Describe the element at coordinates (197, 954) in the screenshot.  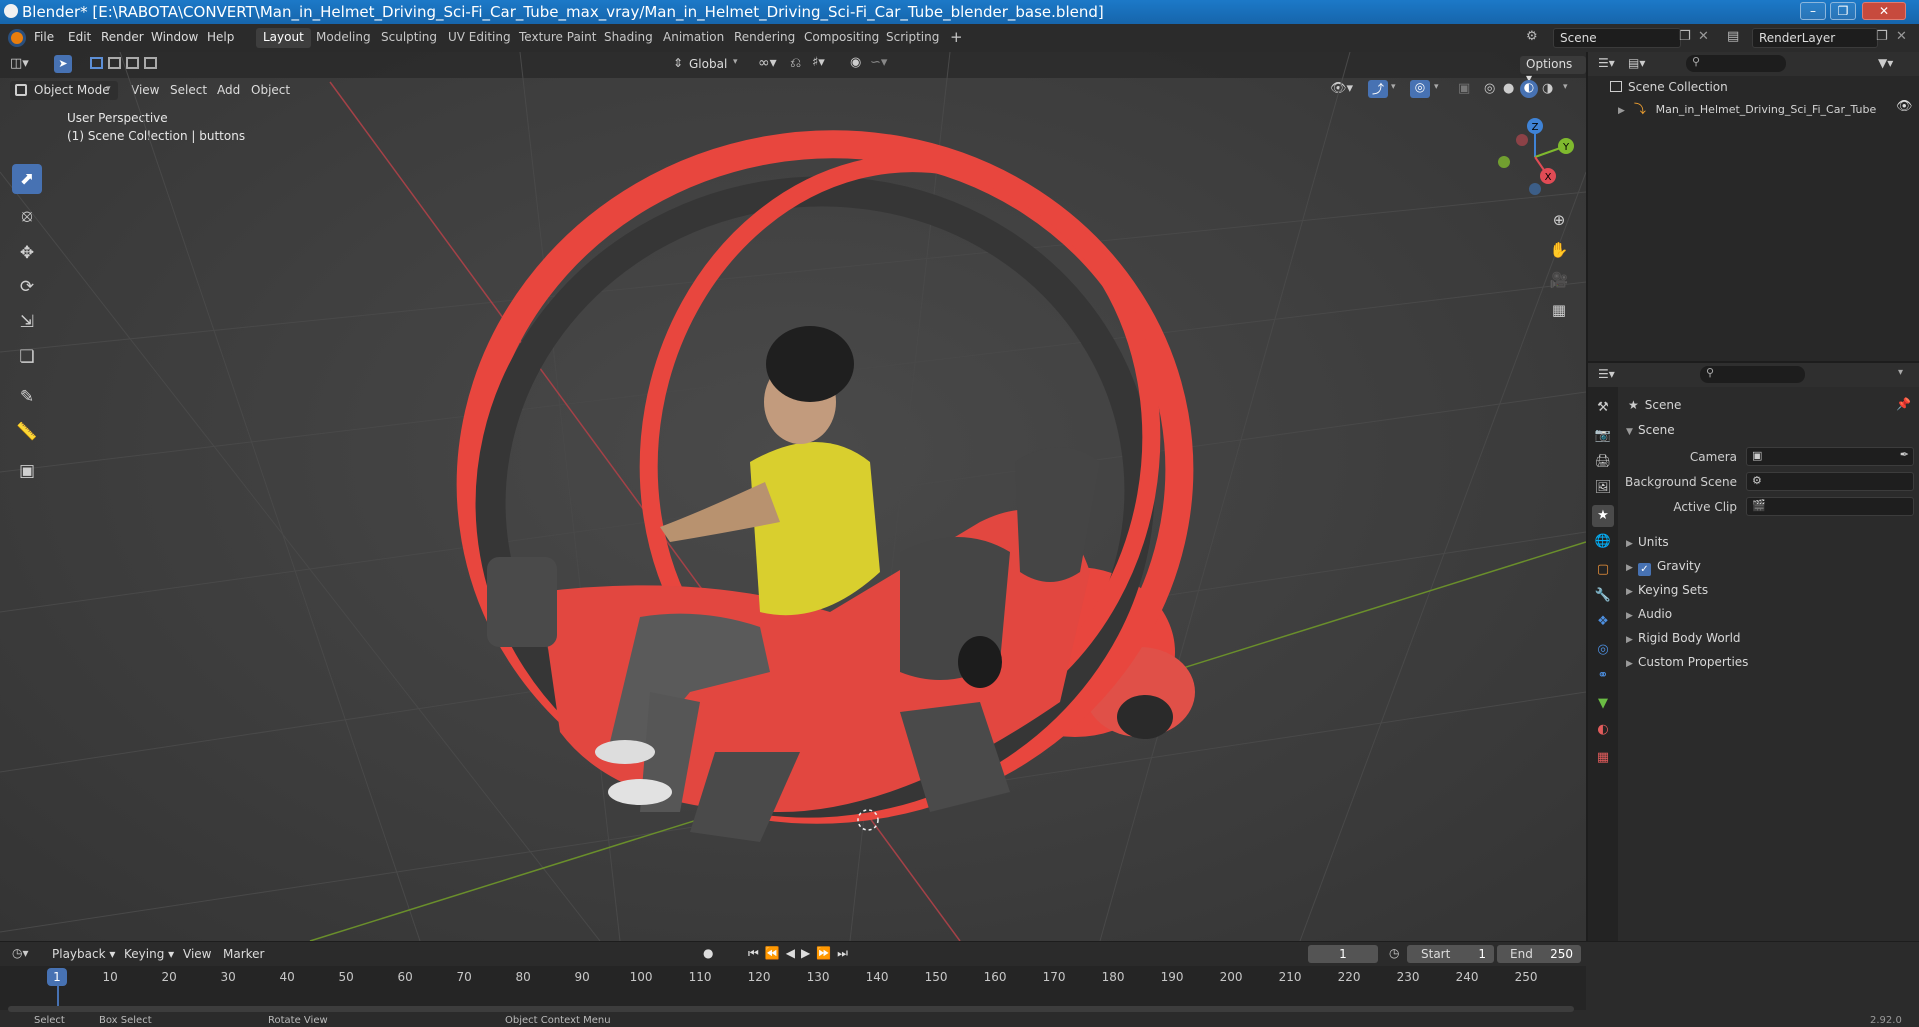
I see `timeline-menu-view: View` at that location.